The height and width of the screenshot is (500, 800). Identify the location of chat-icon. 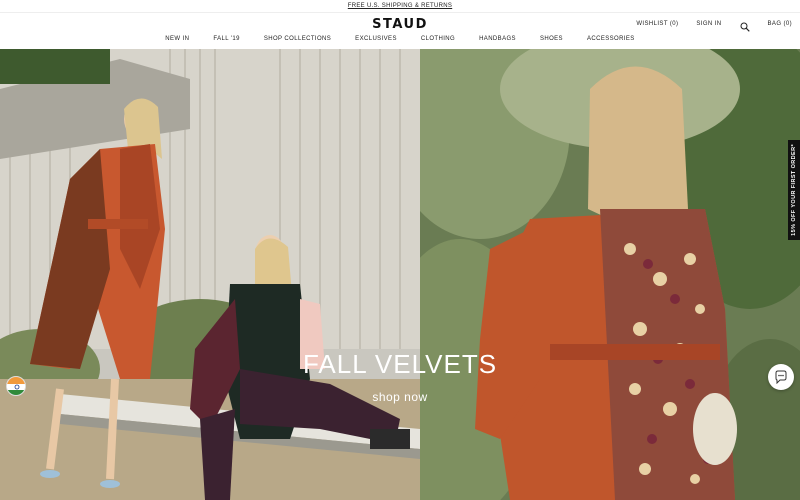
(781, 377).